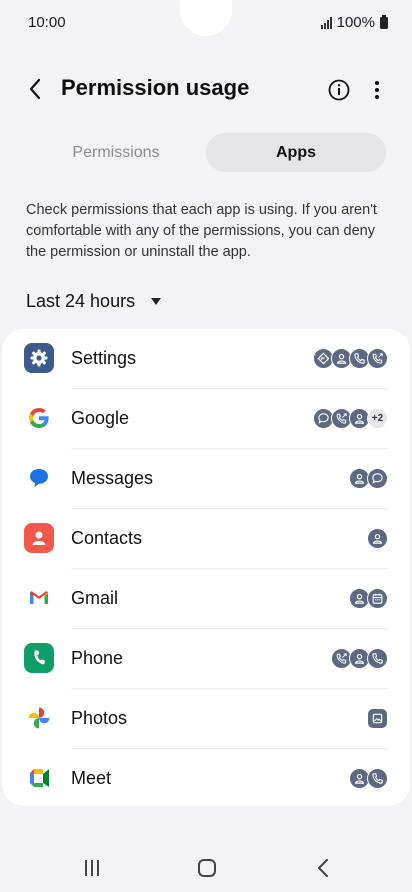 Image resolution: width=412 pixels, height=892 pixels. What do you see at coordinates (206, 719) in the screenshot?
I see `app-row-photos: Photos` at bounding box center [206, 719].